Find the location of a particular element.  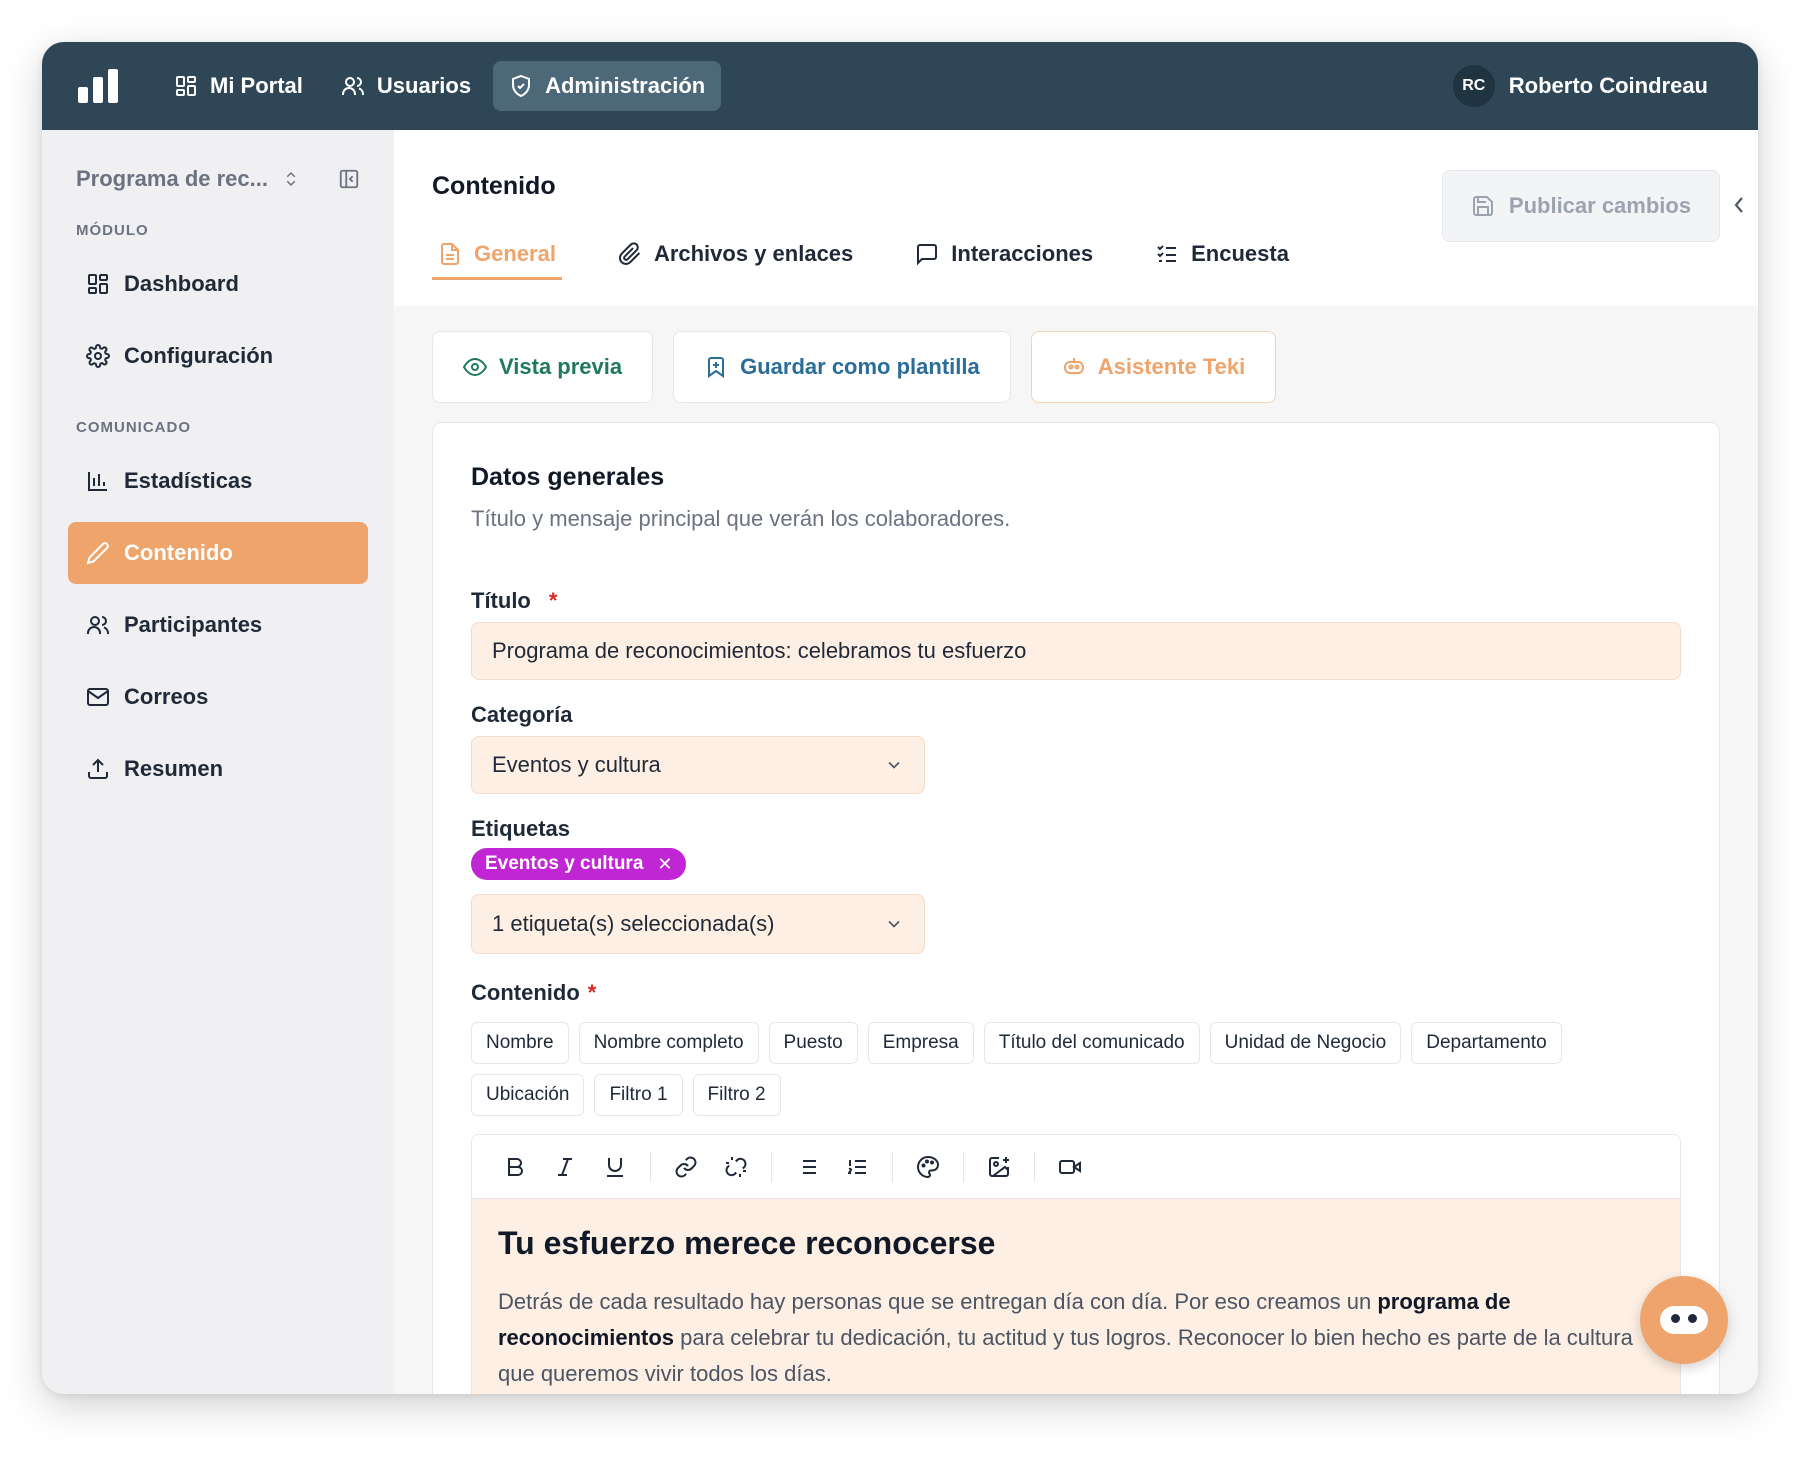

robot-icon is located at coordinates (1073, 366).